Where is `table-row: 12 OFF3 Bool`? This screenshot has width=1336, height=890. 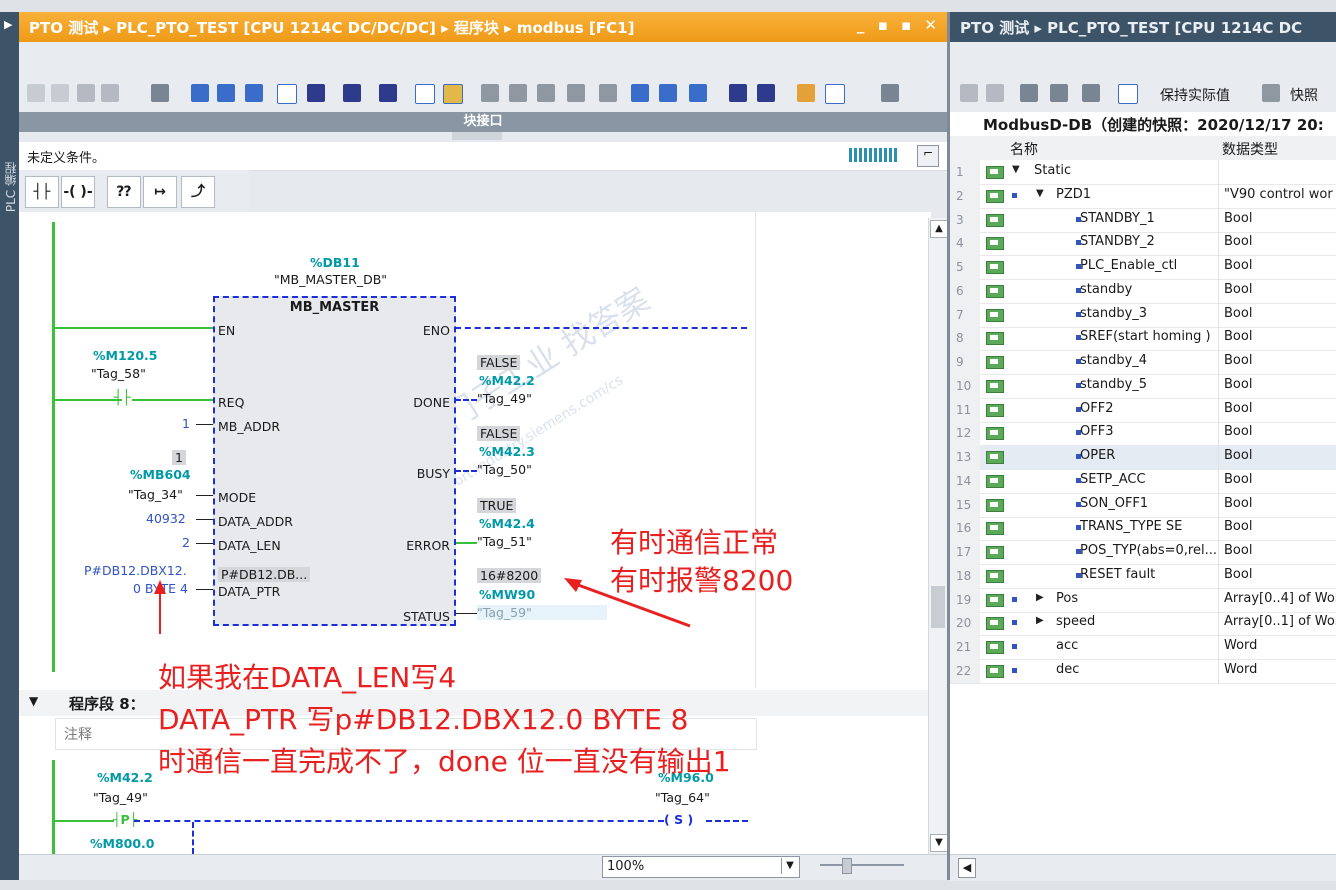
table-row: 12 OFF3 Bool is located at coordinates (1143, 434).